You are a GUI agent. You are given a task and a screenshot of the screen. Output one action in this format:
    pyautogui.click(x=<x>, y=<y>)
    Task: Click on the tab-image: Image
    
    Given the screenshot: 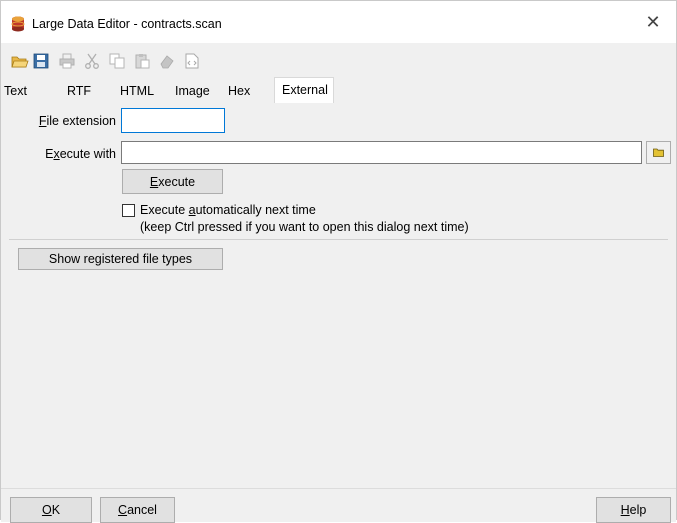 What is the action you would take?
    pyautogui.click(x=192, y=92)
    